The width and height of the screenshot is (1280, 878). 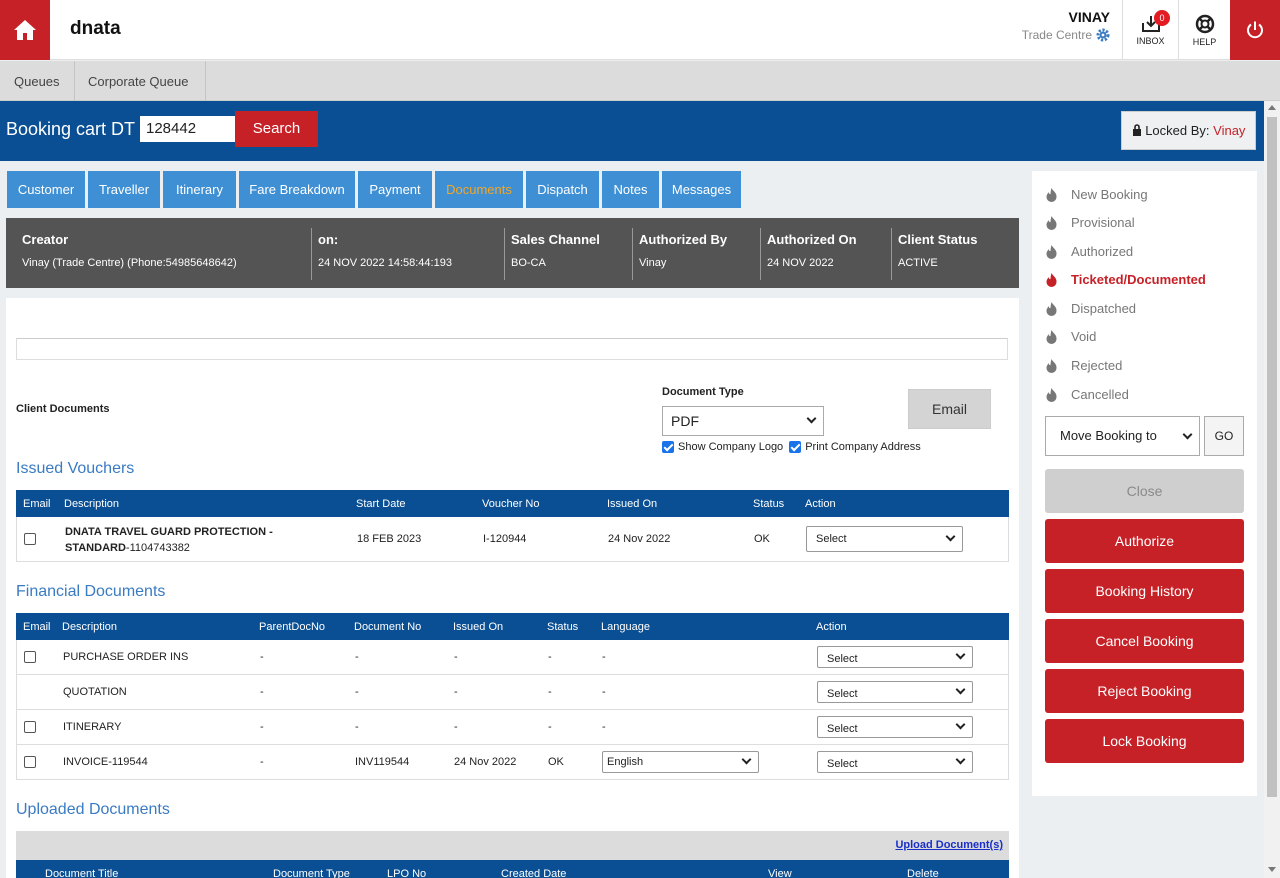 What do you see at coordinates (884, 539) in the screenshot?
I see `voucher-action-select: Select` at bounding box center [884, 539].